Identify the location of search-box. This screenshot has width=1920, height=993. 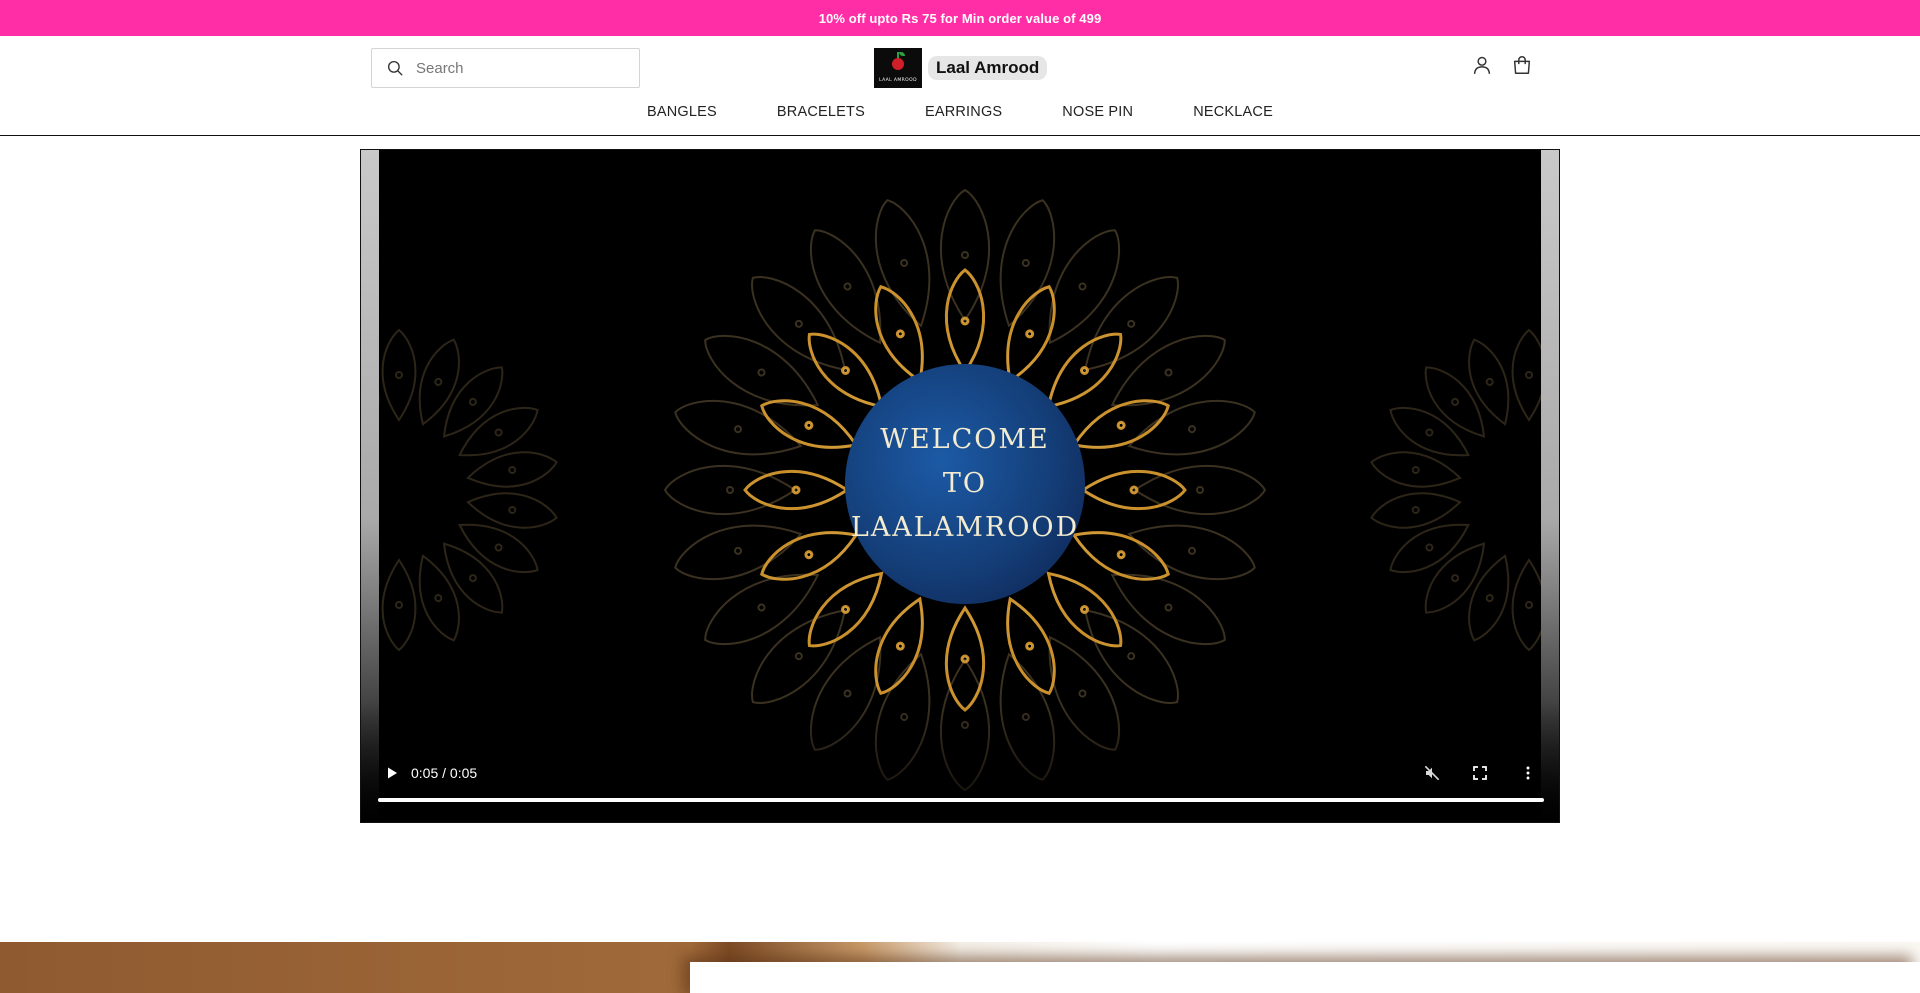
(505, 68).